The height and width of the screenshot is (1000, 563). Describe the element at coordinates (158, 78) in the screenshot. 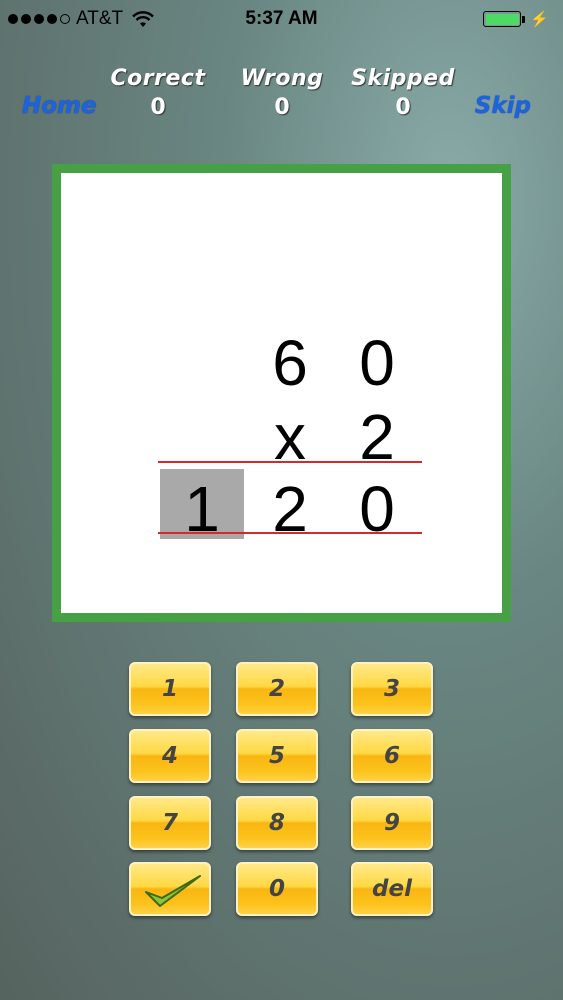

I see `correct-label: Correct` at that location.